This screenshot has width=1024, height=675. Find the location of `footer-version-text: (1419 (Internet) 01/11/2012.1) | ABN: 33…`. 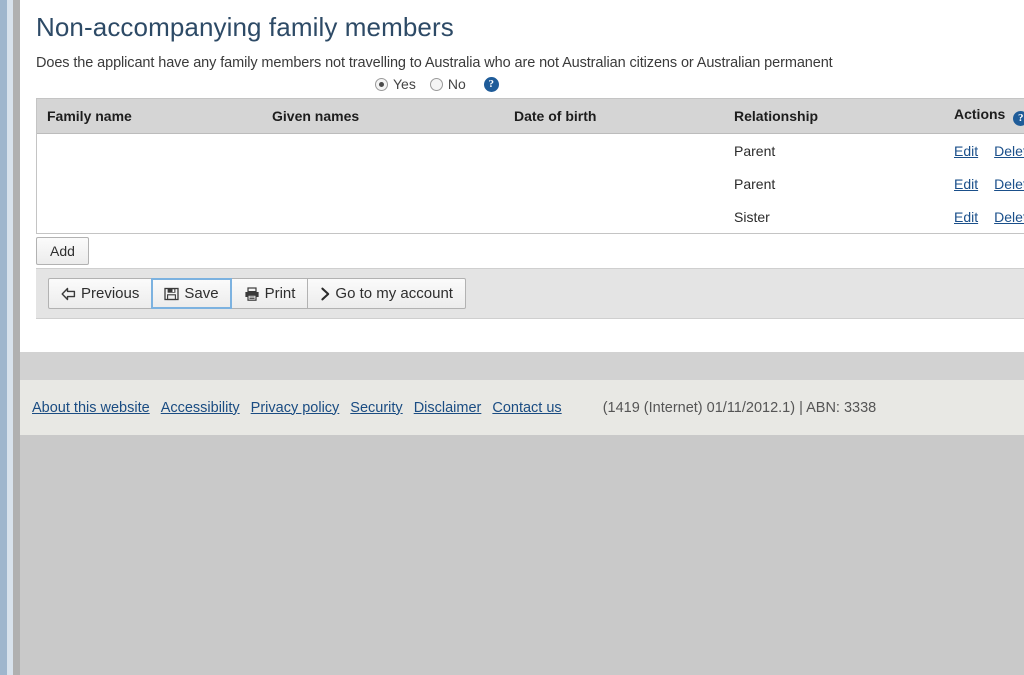

footer-version-text: (1419 (Internet) 01/11/2012.1) | ABN: 33… is located at coordinates (739, 407).